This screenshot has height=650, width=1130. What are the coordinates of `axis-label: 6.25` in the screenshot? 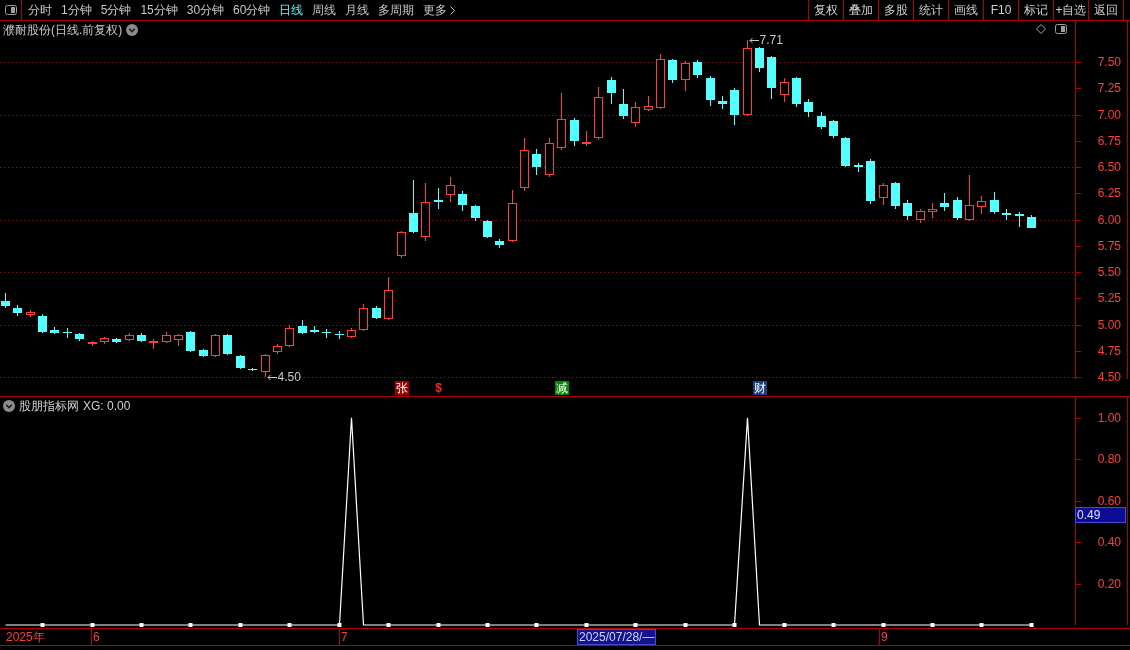 It's located at (1109, 192).